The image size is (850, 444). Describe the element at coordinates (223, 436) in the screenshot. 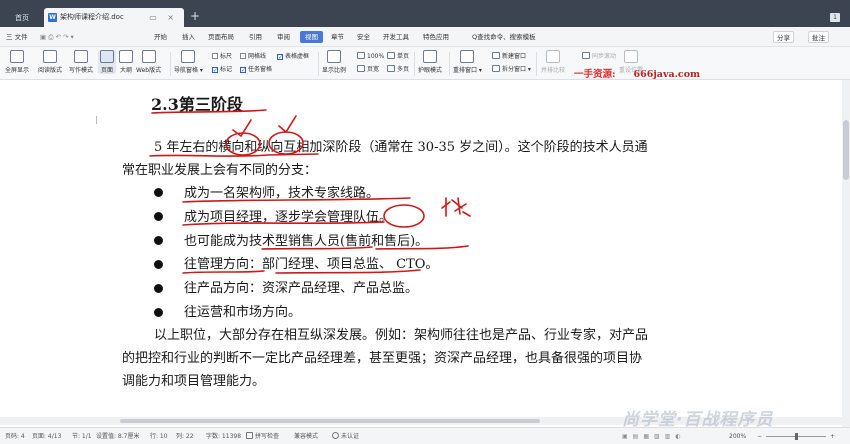

I see `status-word-count: 字数: 11398` at that location.